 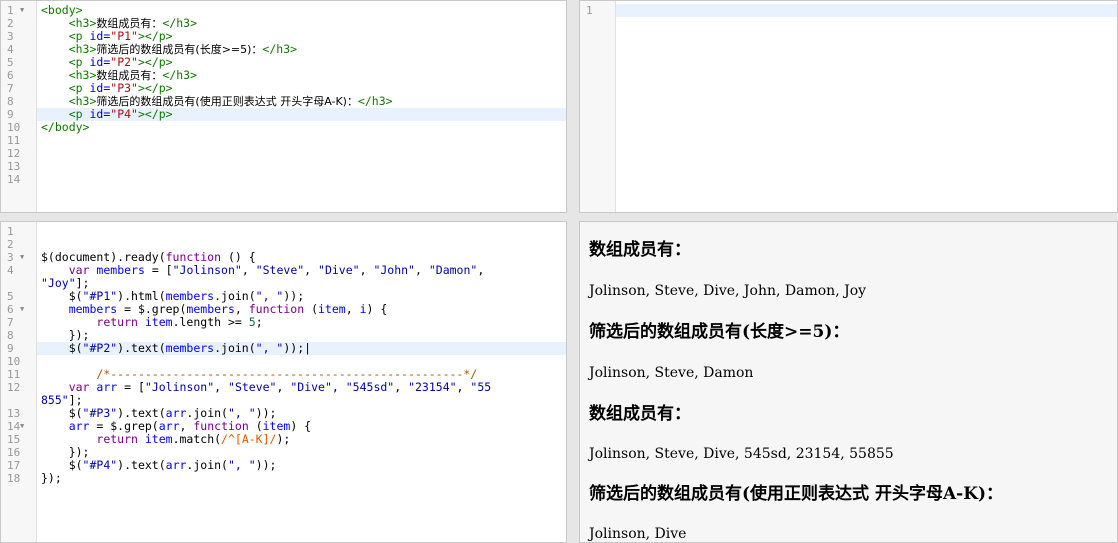 What do you see at coordinates (796, 494) in the screenshot?
I see `result-heading-4: 筛选后的数组成员有(使用正则表达式 开头字母A-K)：` at bounding box center [796, 494].